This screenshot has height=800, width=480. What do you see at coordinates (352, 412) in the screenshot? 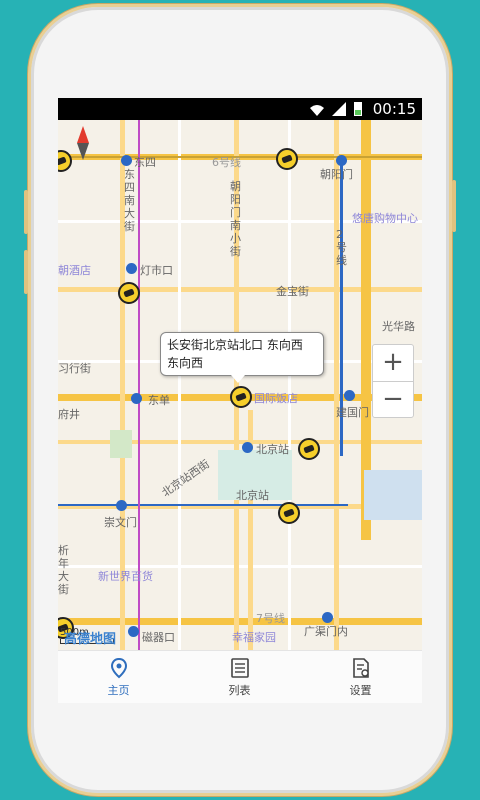
I see `map-label: 建国门` at bounding box center [352, 412].